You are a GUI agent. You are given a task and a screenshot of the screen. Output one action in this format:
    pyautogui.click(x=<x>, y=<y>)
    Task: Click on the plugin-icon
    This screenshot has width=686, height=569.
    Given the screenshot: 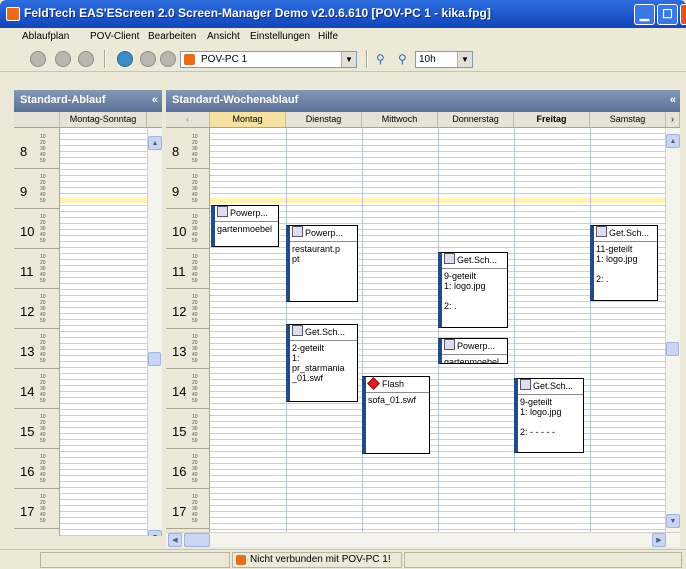 What is the action you would take?
    pyautogui.click(x=148, y=59)
    